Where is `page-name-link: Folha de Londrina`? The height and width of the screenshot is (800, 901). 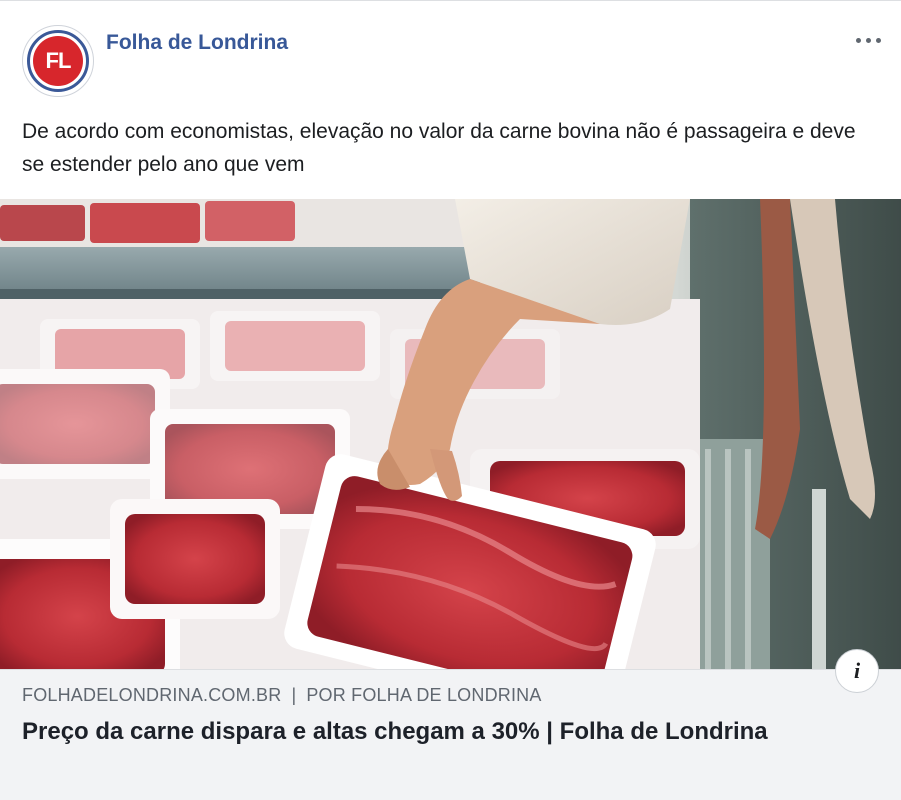 page-name-link: Folha de Londrina is located at coordinates (197, 43).